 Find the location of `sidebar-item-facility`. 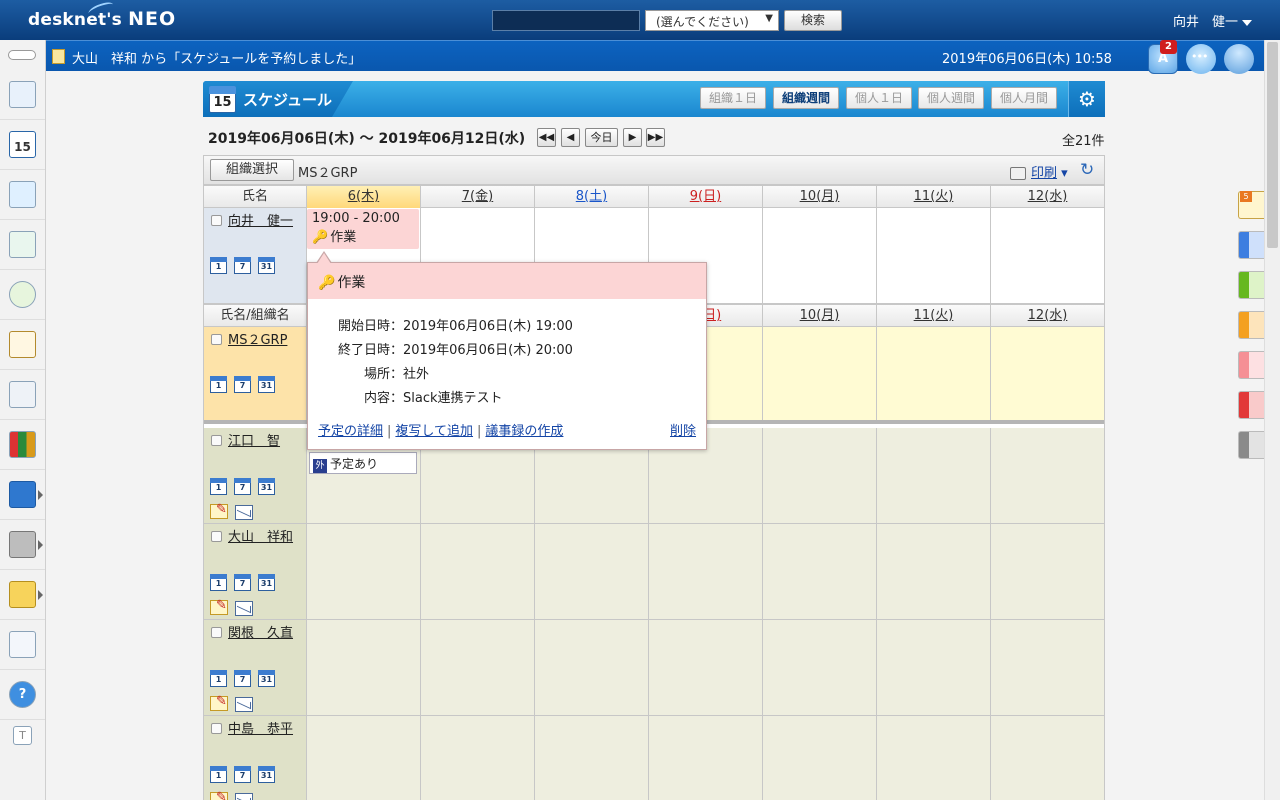

sidebar-item-facility is located at coordinates (22, 245).